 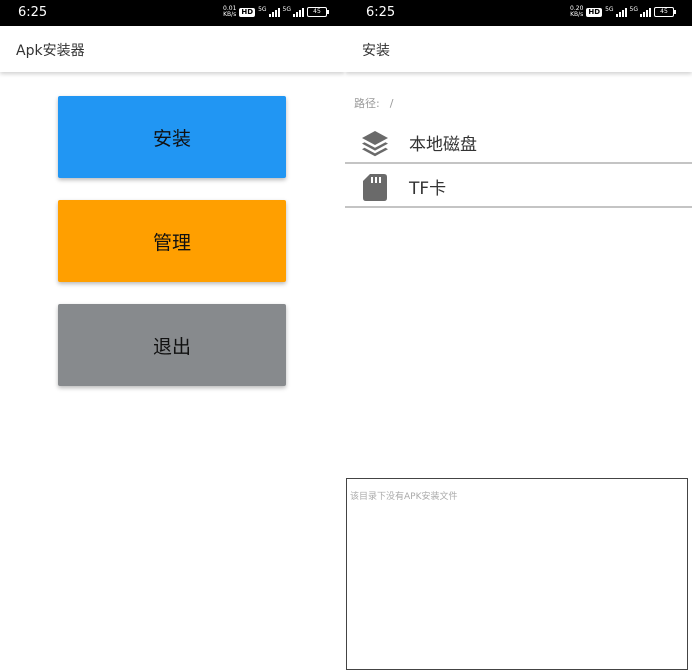 I want to click on network-rate: 0.01 KB/s, so click(x=229, y=12).